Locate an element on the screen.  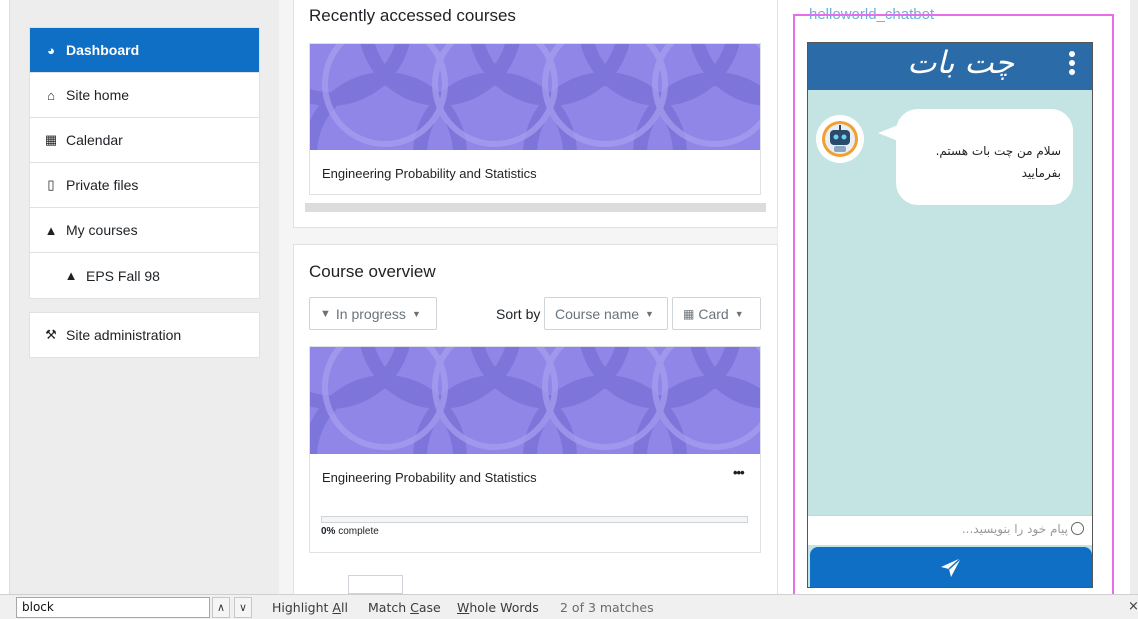
grid-icon: ▦ is located at coordinates (689, 313).